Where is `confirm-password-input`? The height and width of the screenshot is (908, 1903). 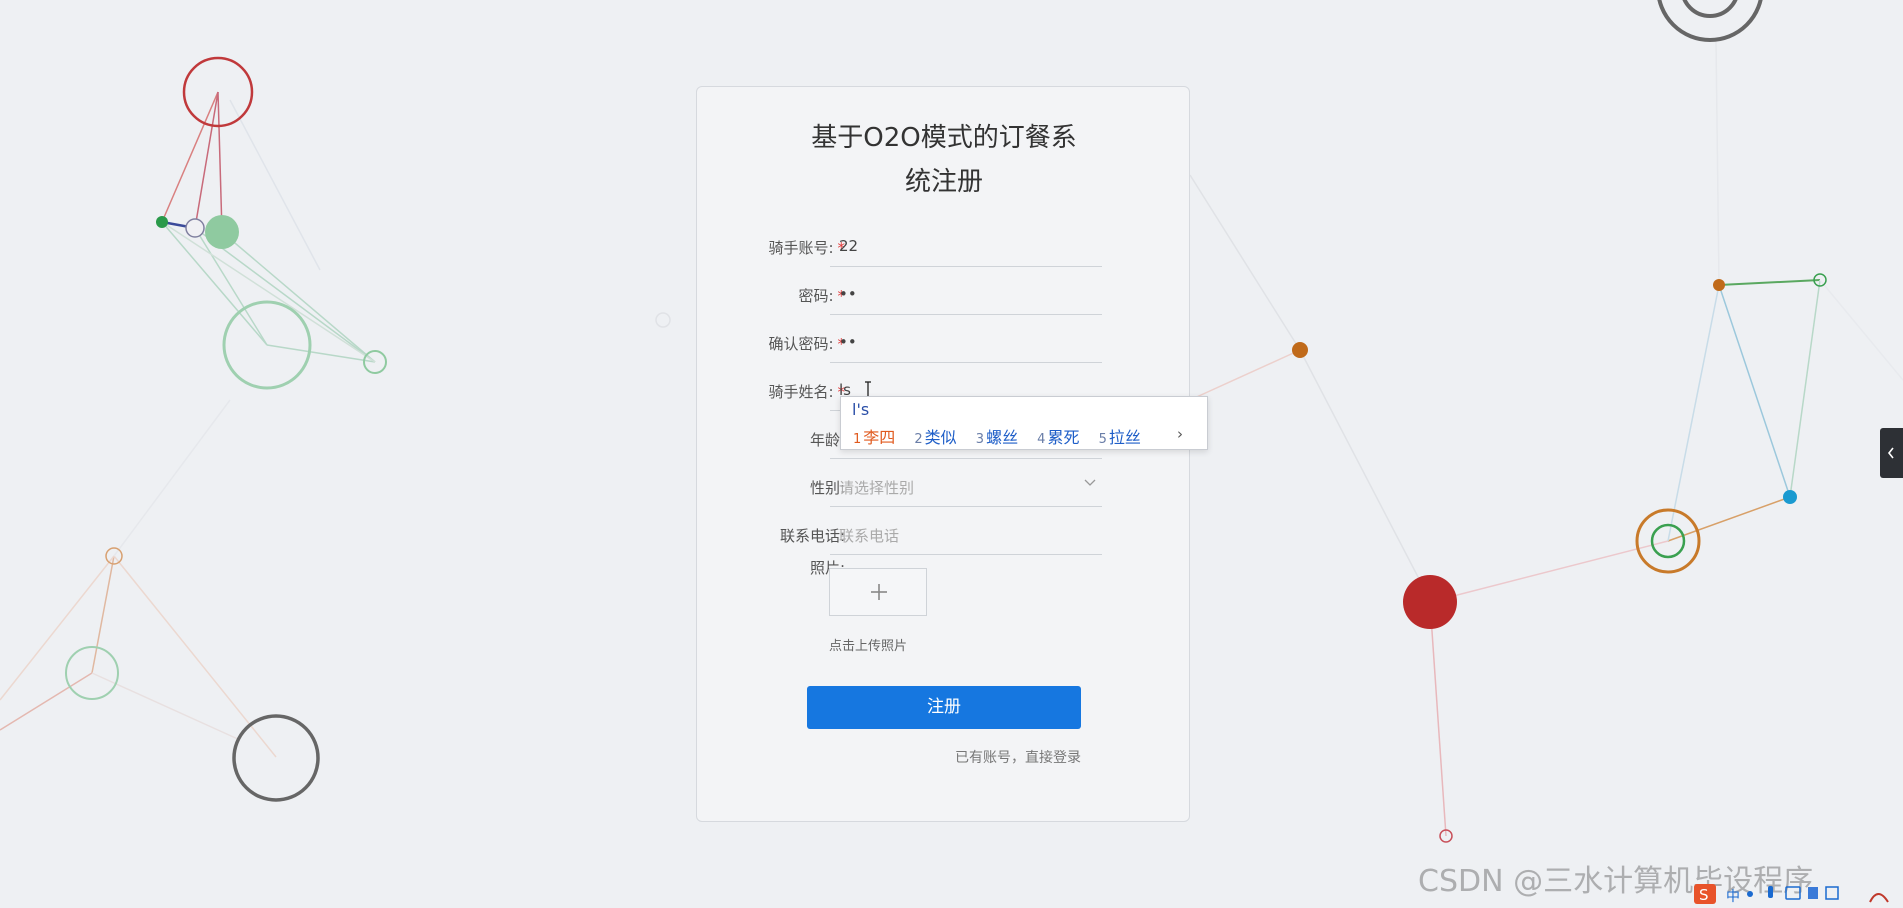 confirm-password-input is located at coordinates (966, 342).